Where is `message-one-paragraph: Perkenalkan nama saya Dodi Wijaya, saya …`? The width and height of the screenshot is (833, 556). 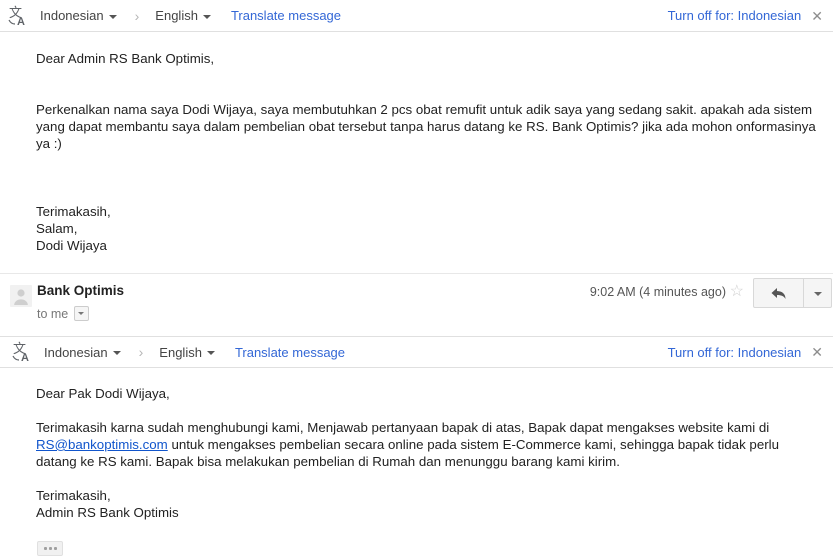 message-one-paragraph: Perkenalkan nama saya Dodi Wijaya, saya … is located at coordinates (426, 126).